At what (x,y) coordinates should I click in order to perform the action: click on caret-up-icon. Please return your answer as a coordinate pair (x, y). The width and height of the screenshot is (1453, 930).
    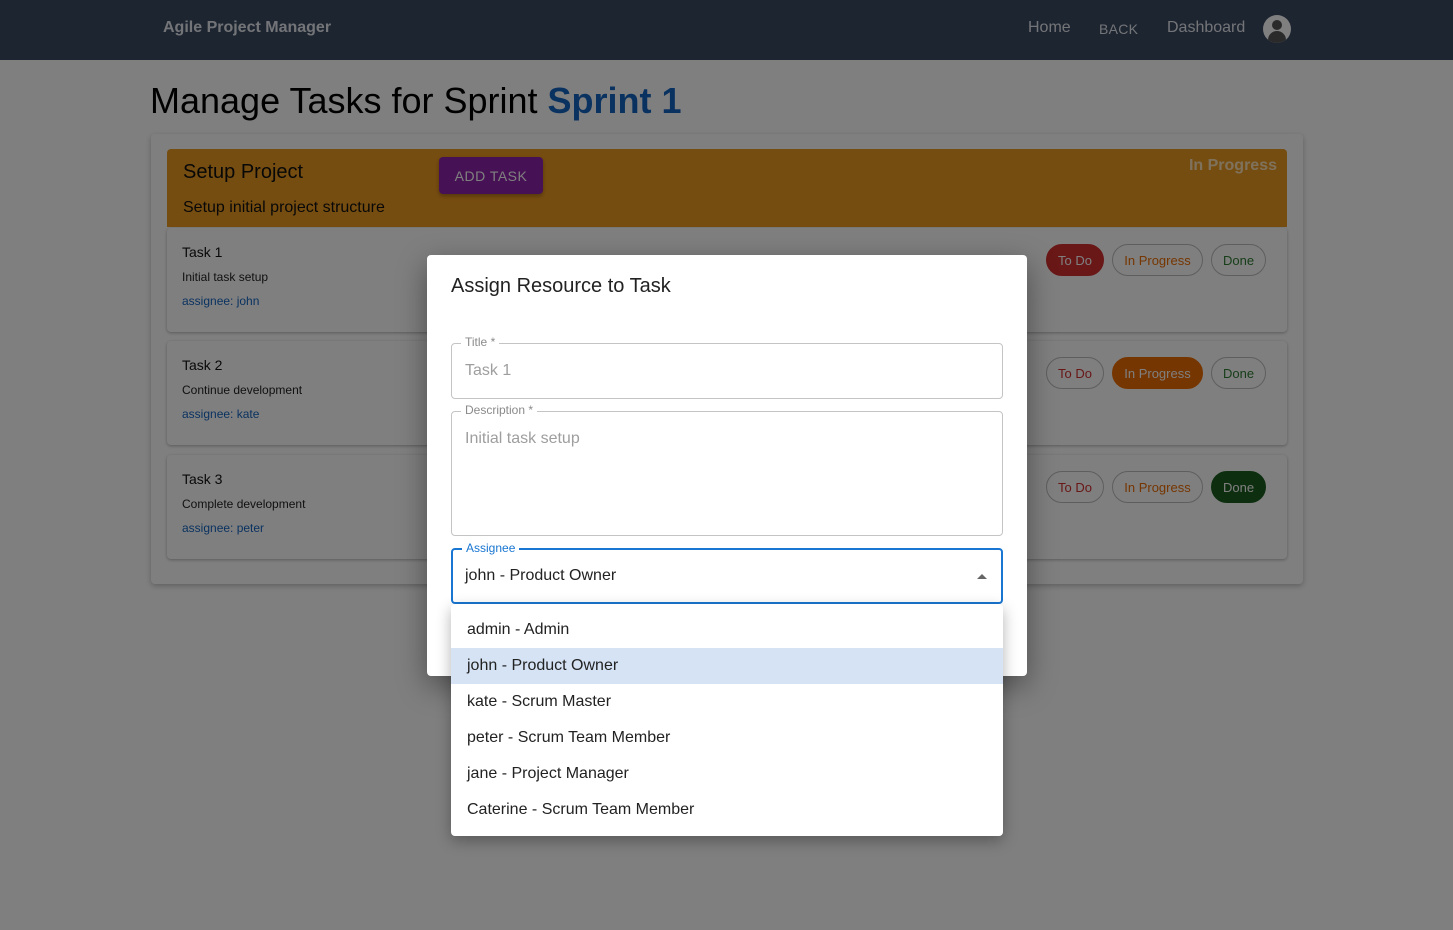
    Looking at the image, I should click on (982, 576).